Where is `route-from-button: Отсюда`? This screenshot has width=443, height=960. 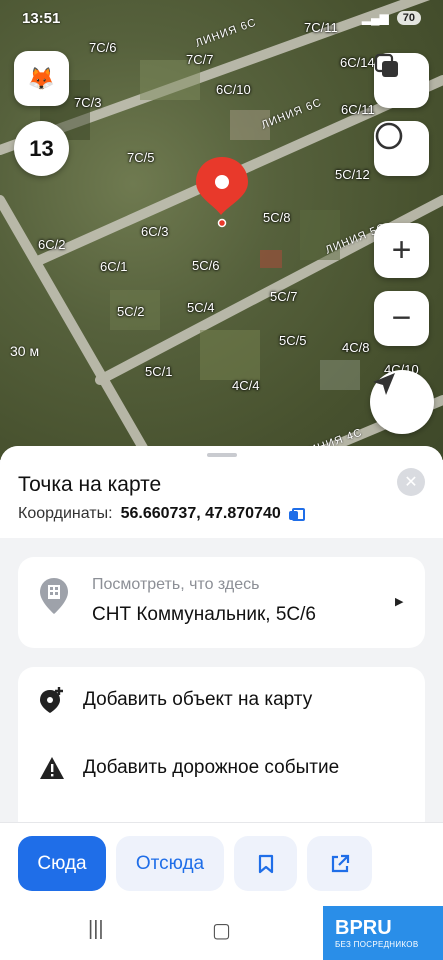 route-from-button: Отсюда is located at coordinates (170, 863).